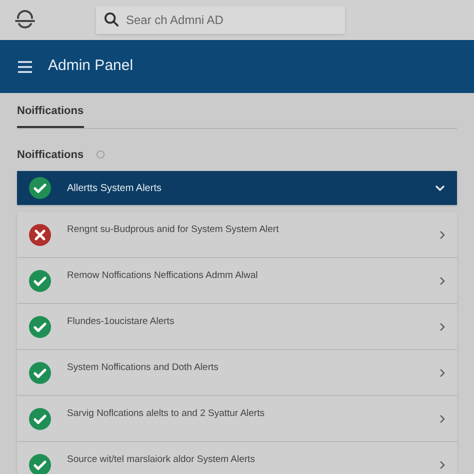 This screenshot has width=474, height=474. Describe the element at coordinates (237, 188) in the screenshot. I see `accordion-header: Allertts System Alerts` at that location.